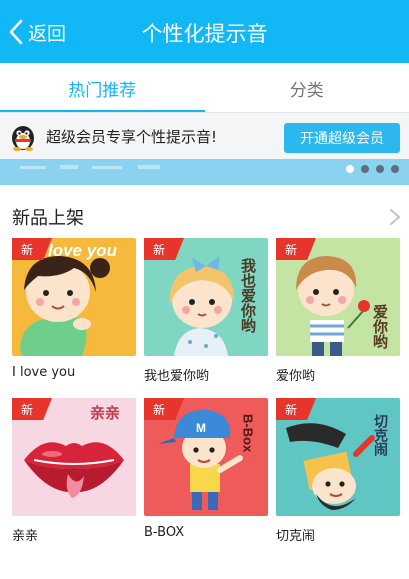 Image resolution: width=409 pixels, height=579 pixels. What do you see at coordinates (102, 88) in the screenshot?
I see `tab-hot-recommend: 热门推荐` at bounding box center [102, 88].